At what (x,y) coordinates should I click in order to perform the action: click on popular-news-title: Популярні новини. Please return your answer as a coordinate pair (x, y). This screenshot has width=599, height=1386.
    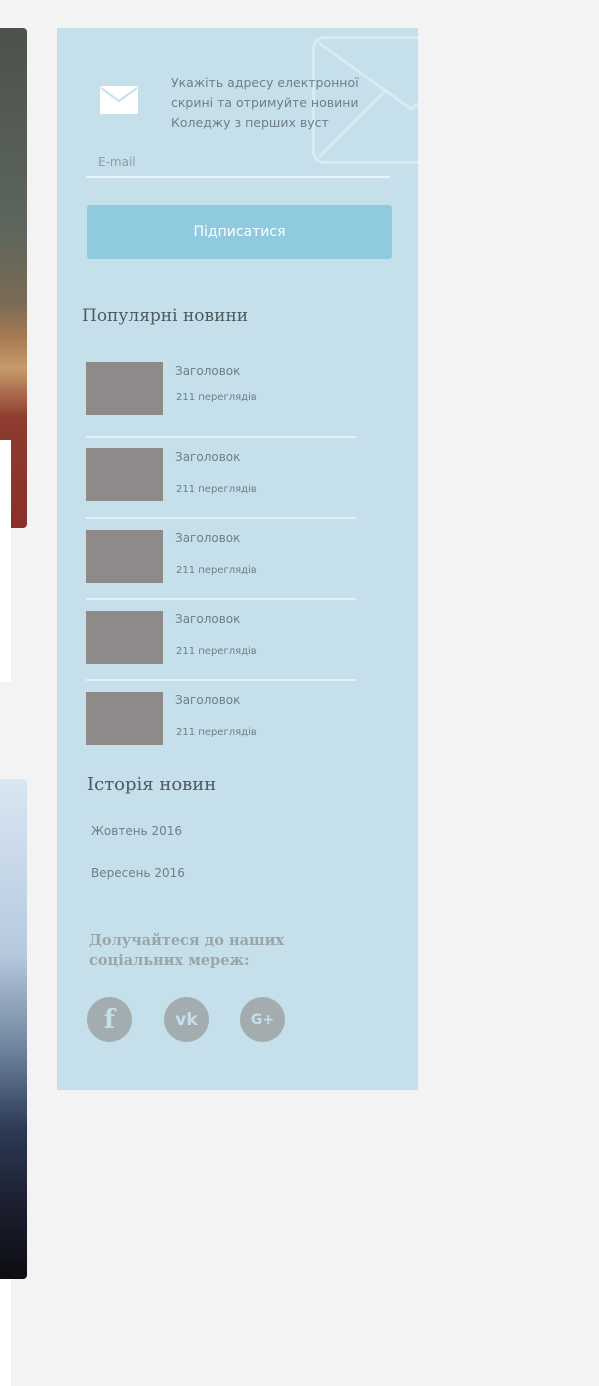
    Looking at the image, I should click on (165, 316).